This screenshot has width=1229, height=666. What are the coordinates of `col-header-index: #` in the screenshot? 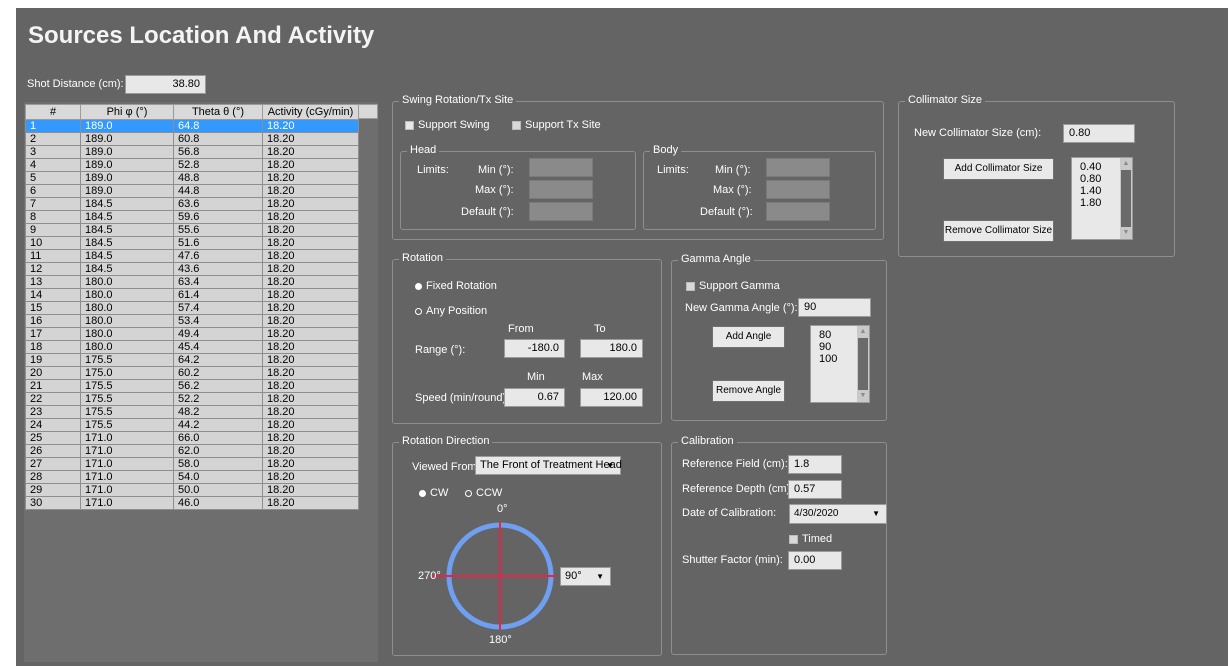 It's located at (53, 112).